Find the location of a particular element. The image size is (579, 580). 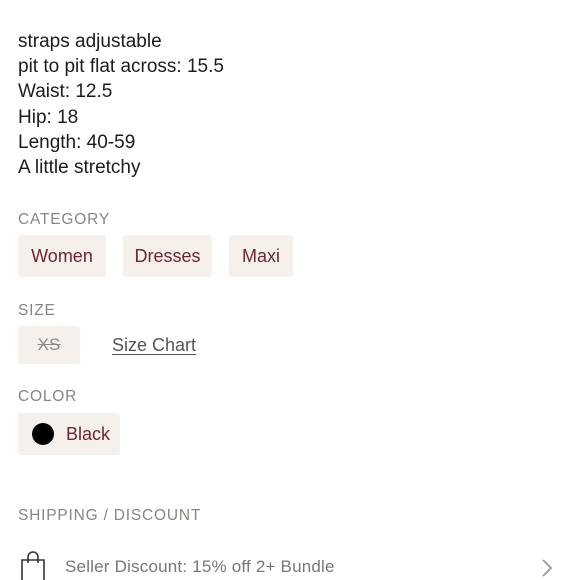

color-row: Black is located at coordinates (288, 434).